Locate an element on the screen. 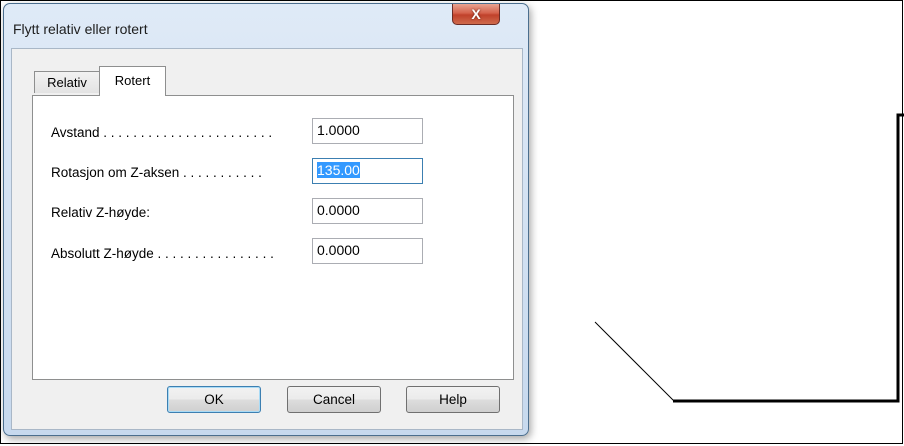 Image resolution: width=904 pixels, height=446 pixels. avstand-input: 1.0000 is located at coordinates (367, 131).